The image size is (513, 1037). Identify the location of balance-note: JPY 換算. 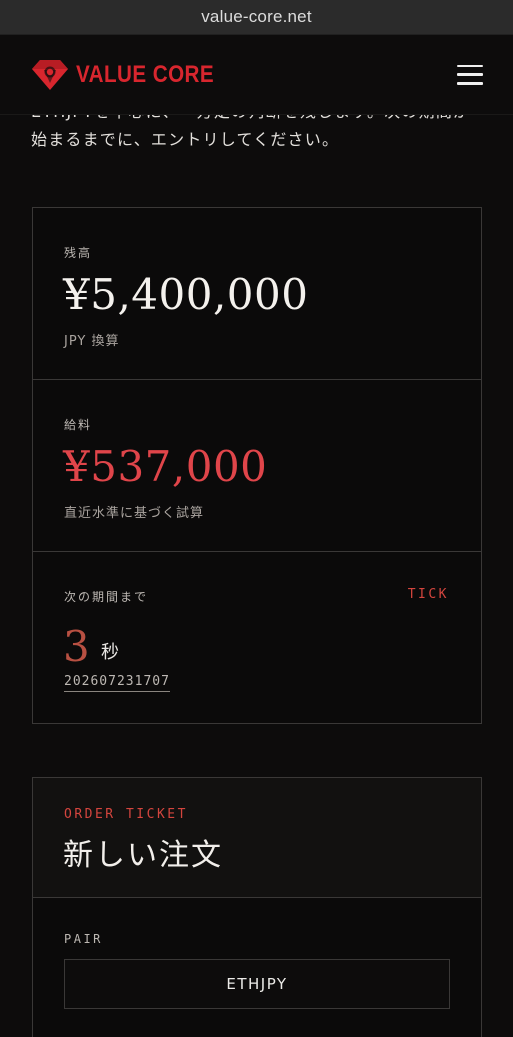
(92, 341).